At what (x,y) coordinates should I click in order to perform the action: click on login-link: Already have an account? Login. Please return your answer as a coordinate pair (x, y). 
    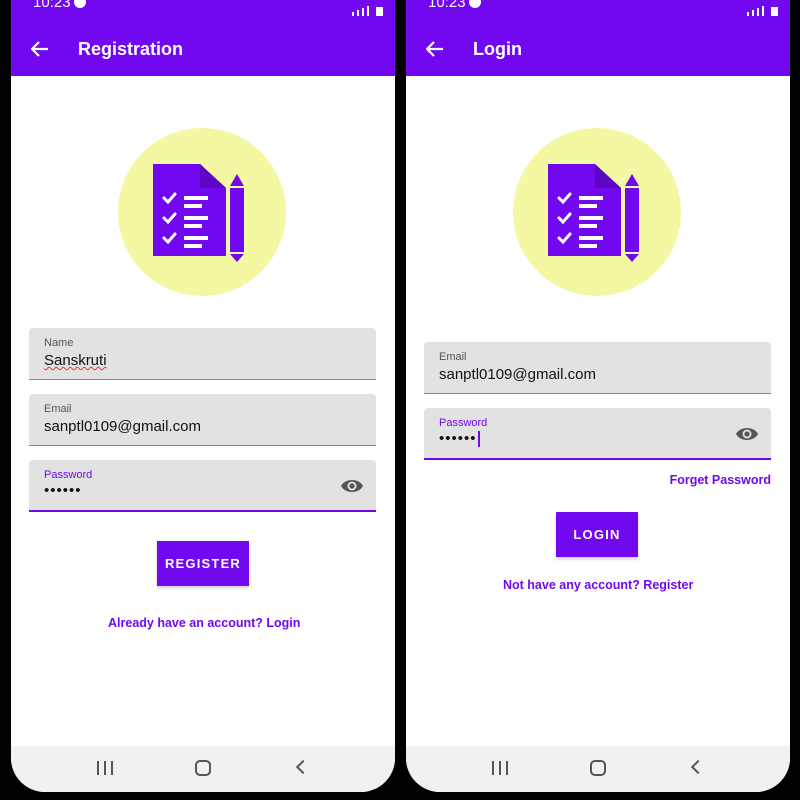
    Looking at the image, I should click on (204, 623).